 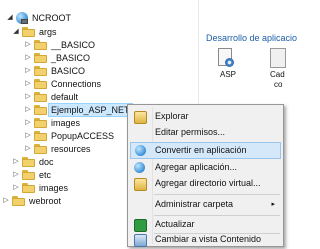 I want to click on tree-node: ▷ webroot, so click(x=42, y=201).